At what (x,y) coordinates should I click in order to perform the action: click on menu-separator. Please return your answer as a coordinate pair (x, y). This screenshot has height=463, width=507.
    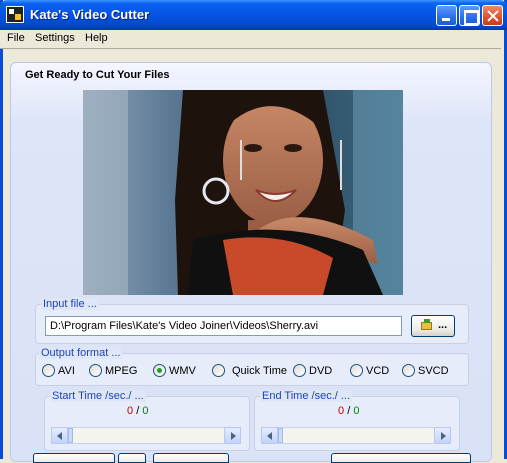
    Looking at the image, I should click on (250, 48).